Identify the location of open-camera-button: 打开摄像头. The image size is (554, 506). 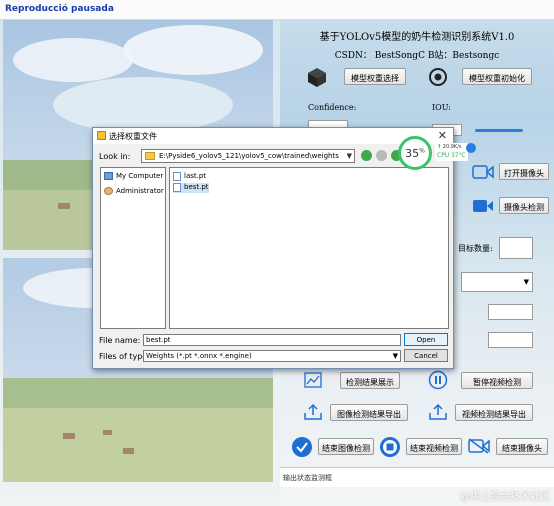
(524, 171).